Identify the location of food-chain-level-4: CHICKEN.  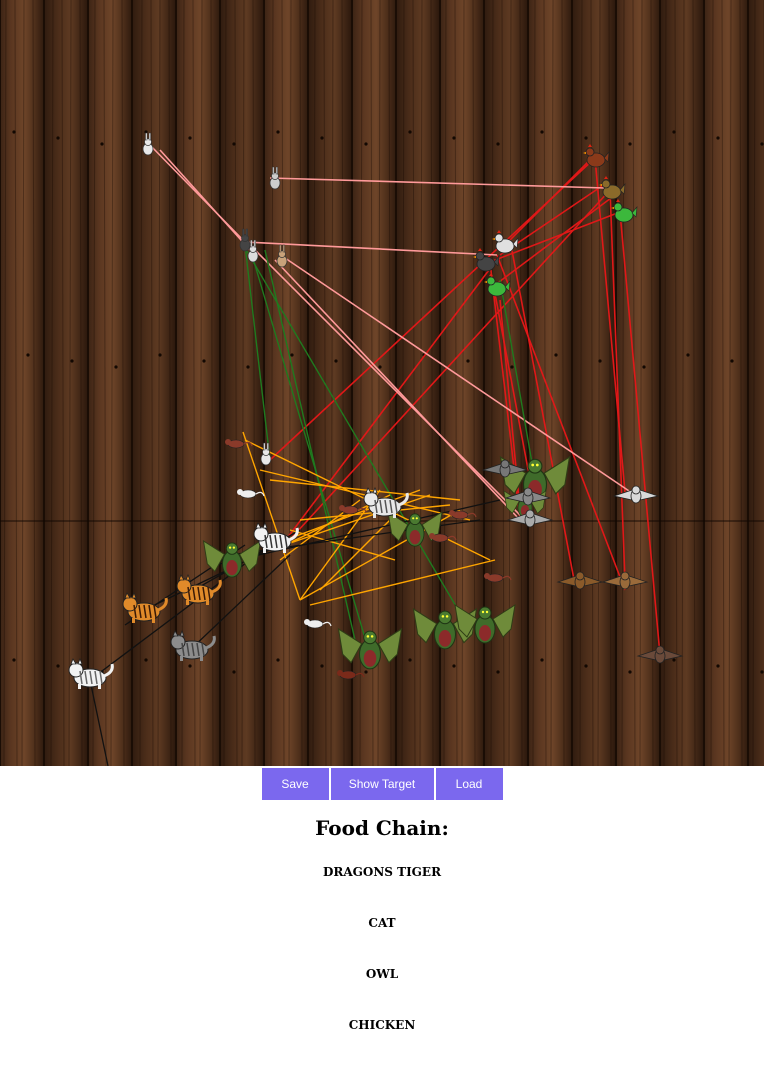
(382, 1025).